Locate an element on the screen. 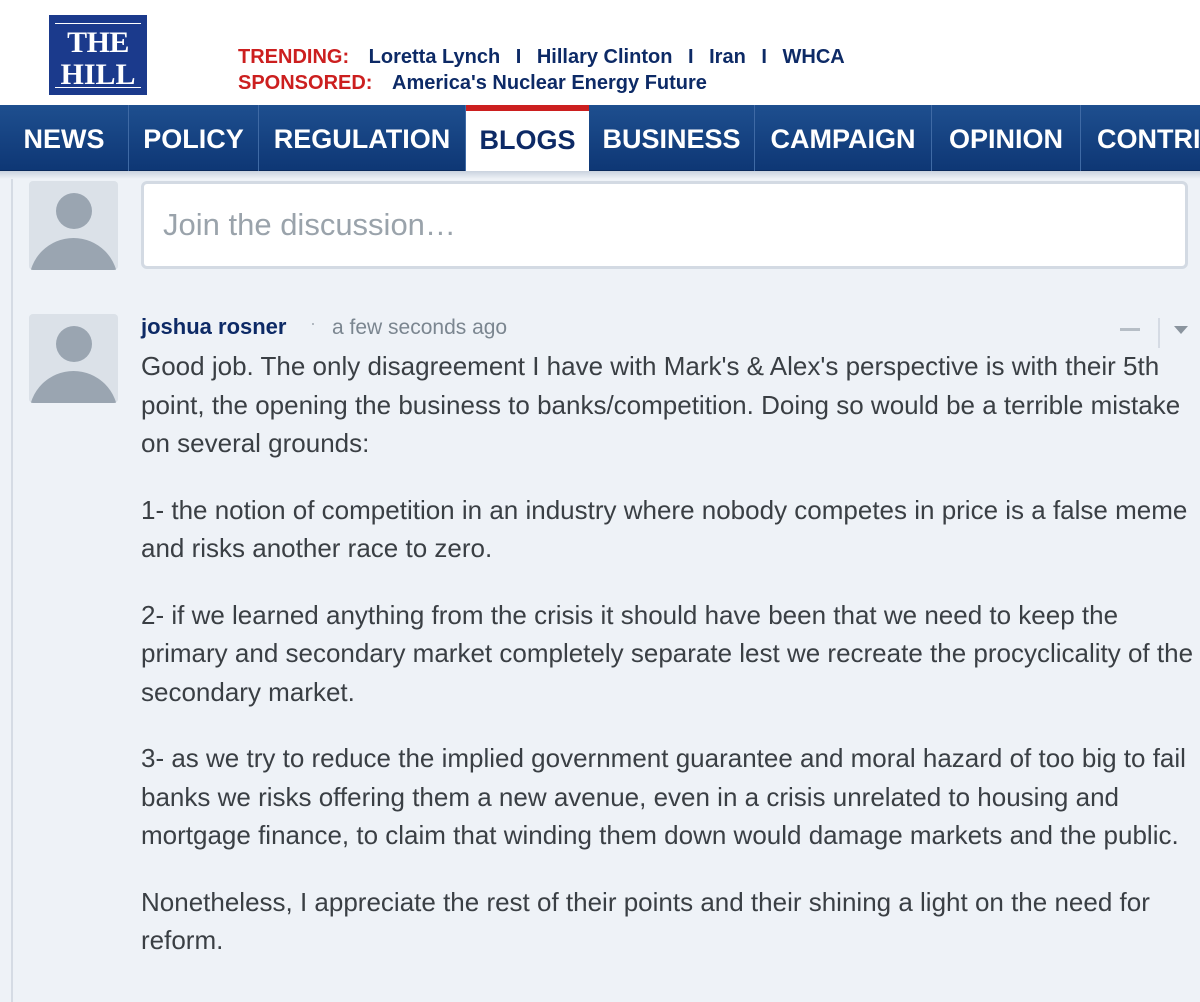 Image resolution: width=1200 pixels, height=1002 pixels. trending-link-whca: WHCA is located at coordinates (814, 57).